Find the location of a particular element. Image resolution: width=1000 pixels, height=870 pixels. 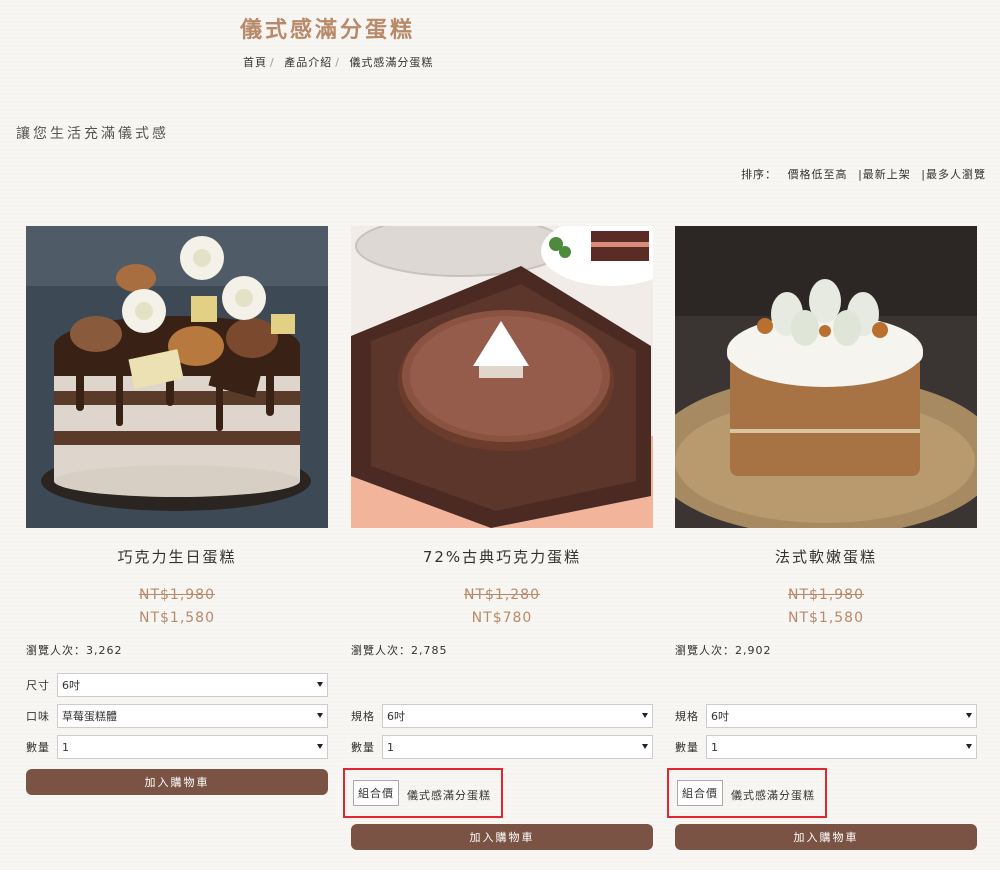

sort-price-low-high: 價格低至高 is located at coordinates (818, 174).